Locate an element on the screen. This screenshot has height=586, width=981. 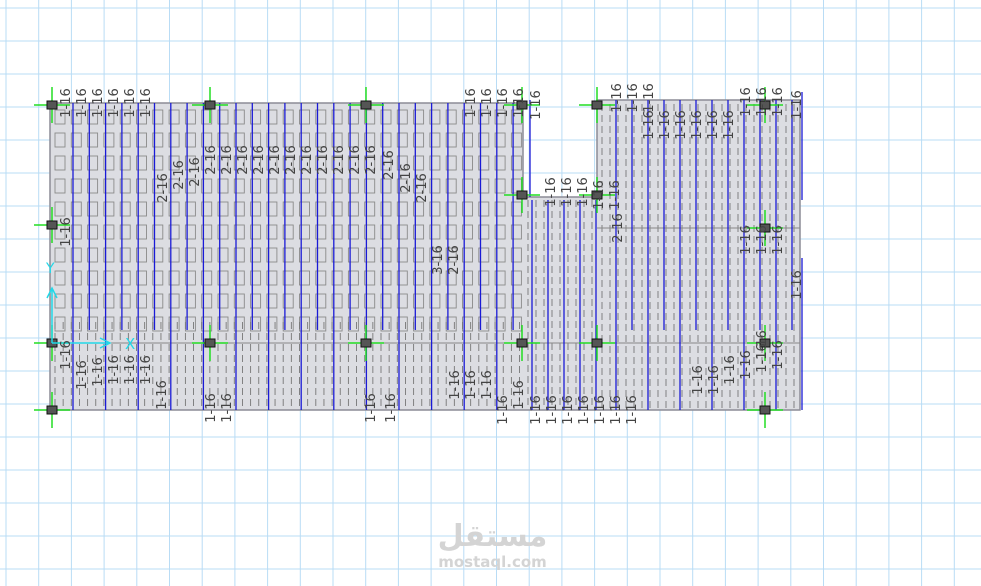
rebar-label: 3-16 is located at coordinates (438, 260).